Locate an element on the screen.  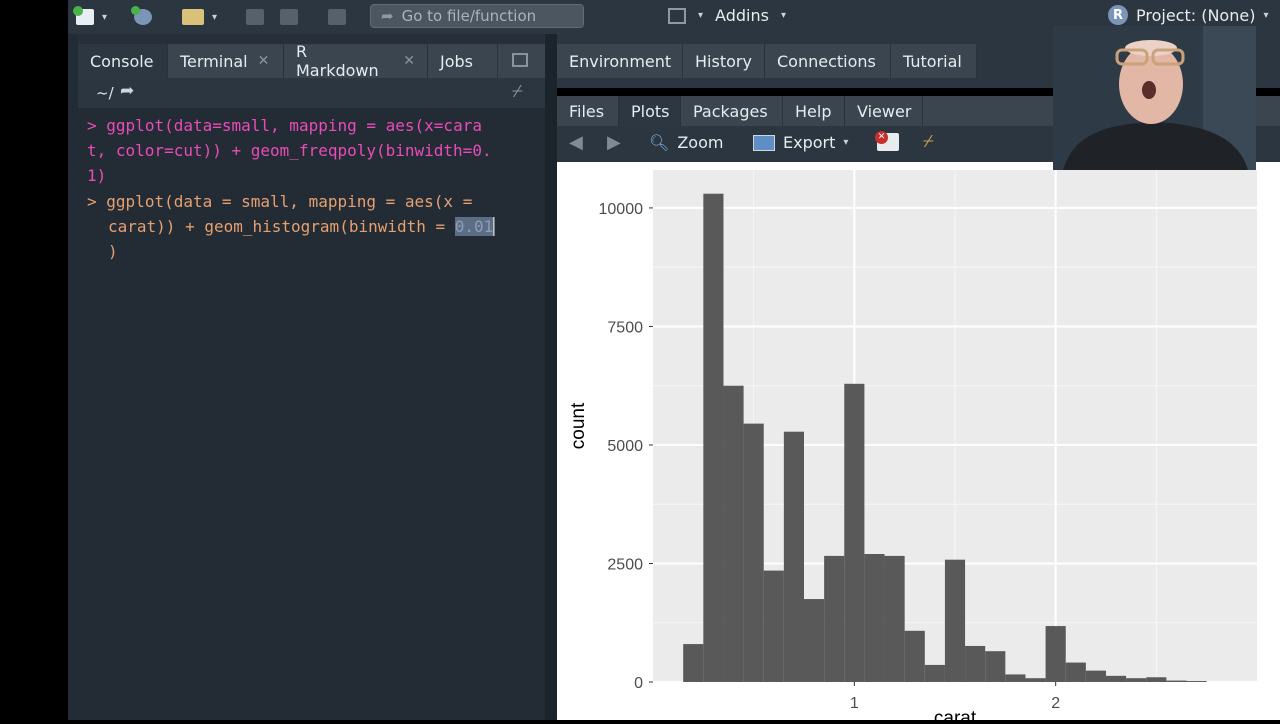
y-tick-label: 5000 is located at coordinates (625, 446).